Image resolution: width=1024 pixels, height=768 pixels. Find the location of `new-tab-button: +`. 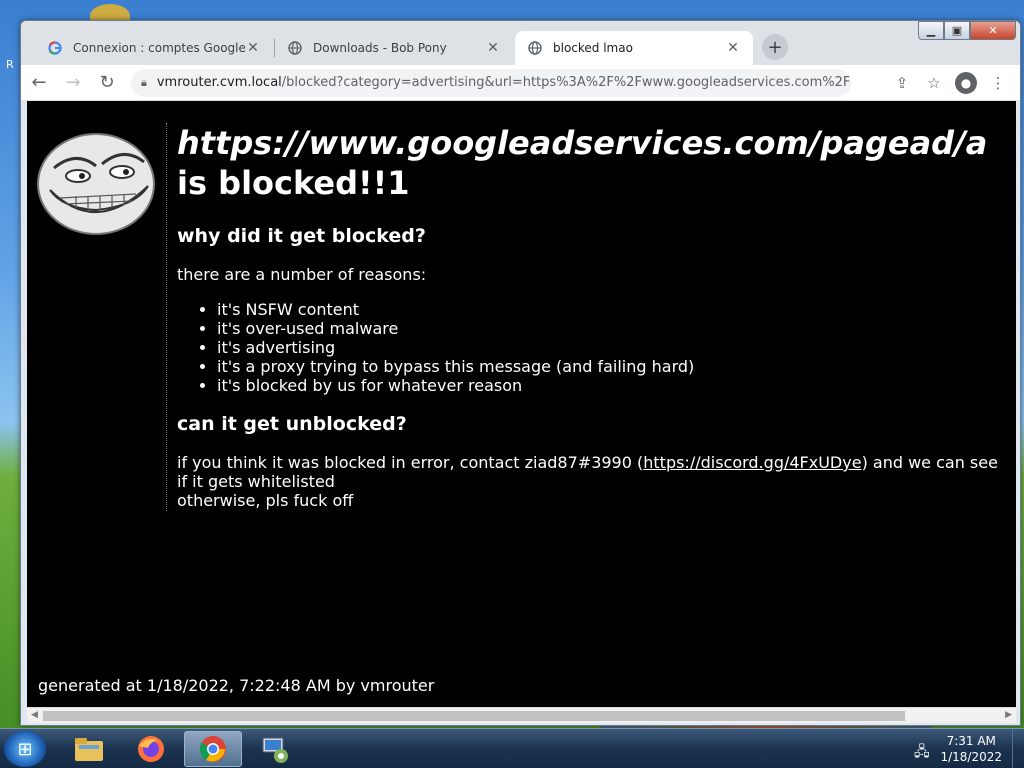

new-tab-button: + is located at coordinates (775, 47).